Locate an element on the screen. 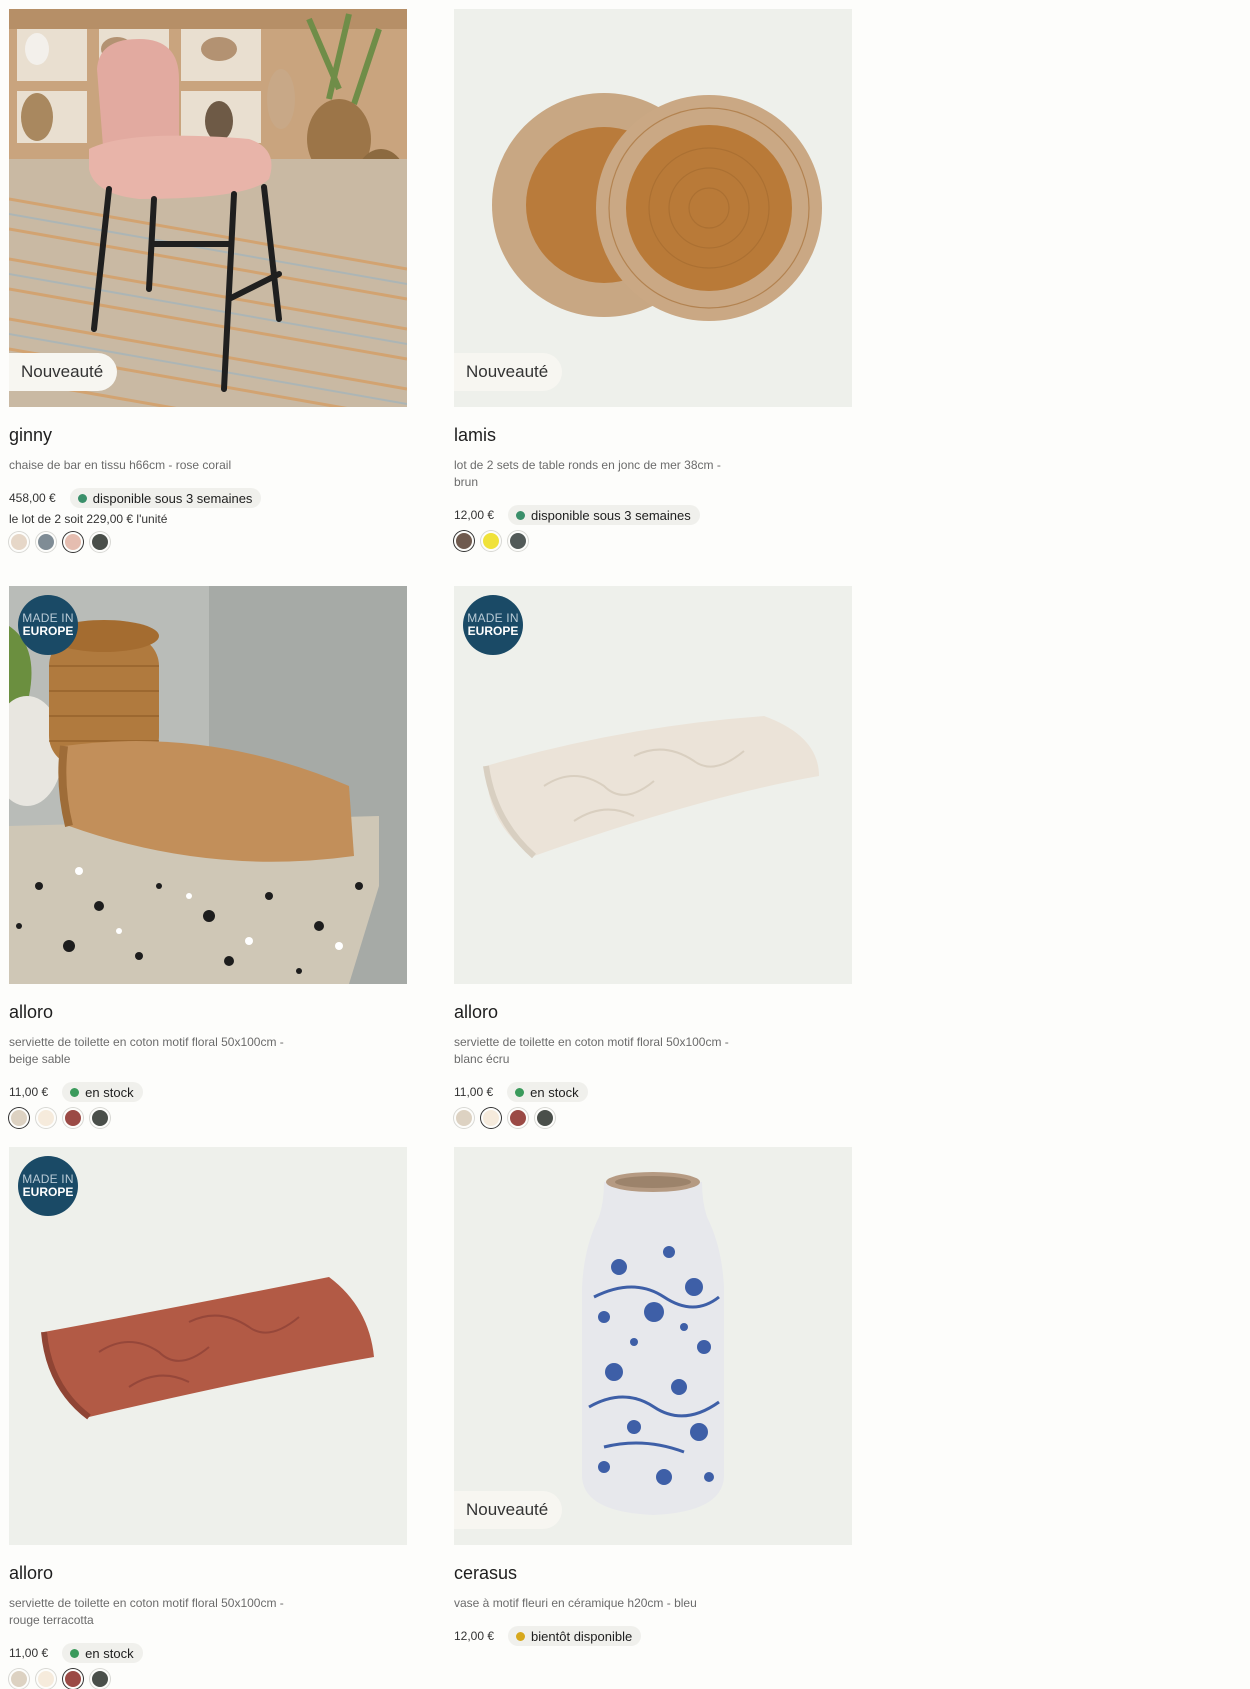 The height and width of the screenshot is (1689, 1250). unit-price: le lot de 2 soit 229,00 € l'unité is located at coordinates (88, 519).